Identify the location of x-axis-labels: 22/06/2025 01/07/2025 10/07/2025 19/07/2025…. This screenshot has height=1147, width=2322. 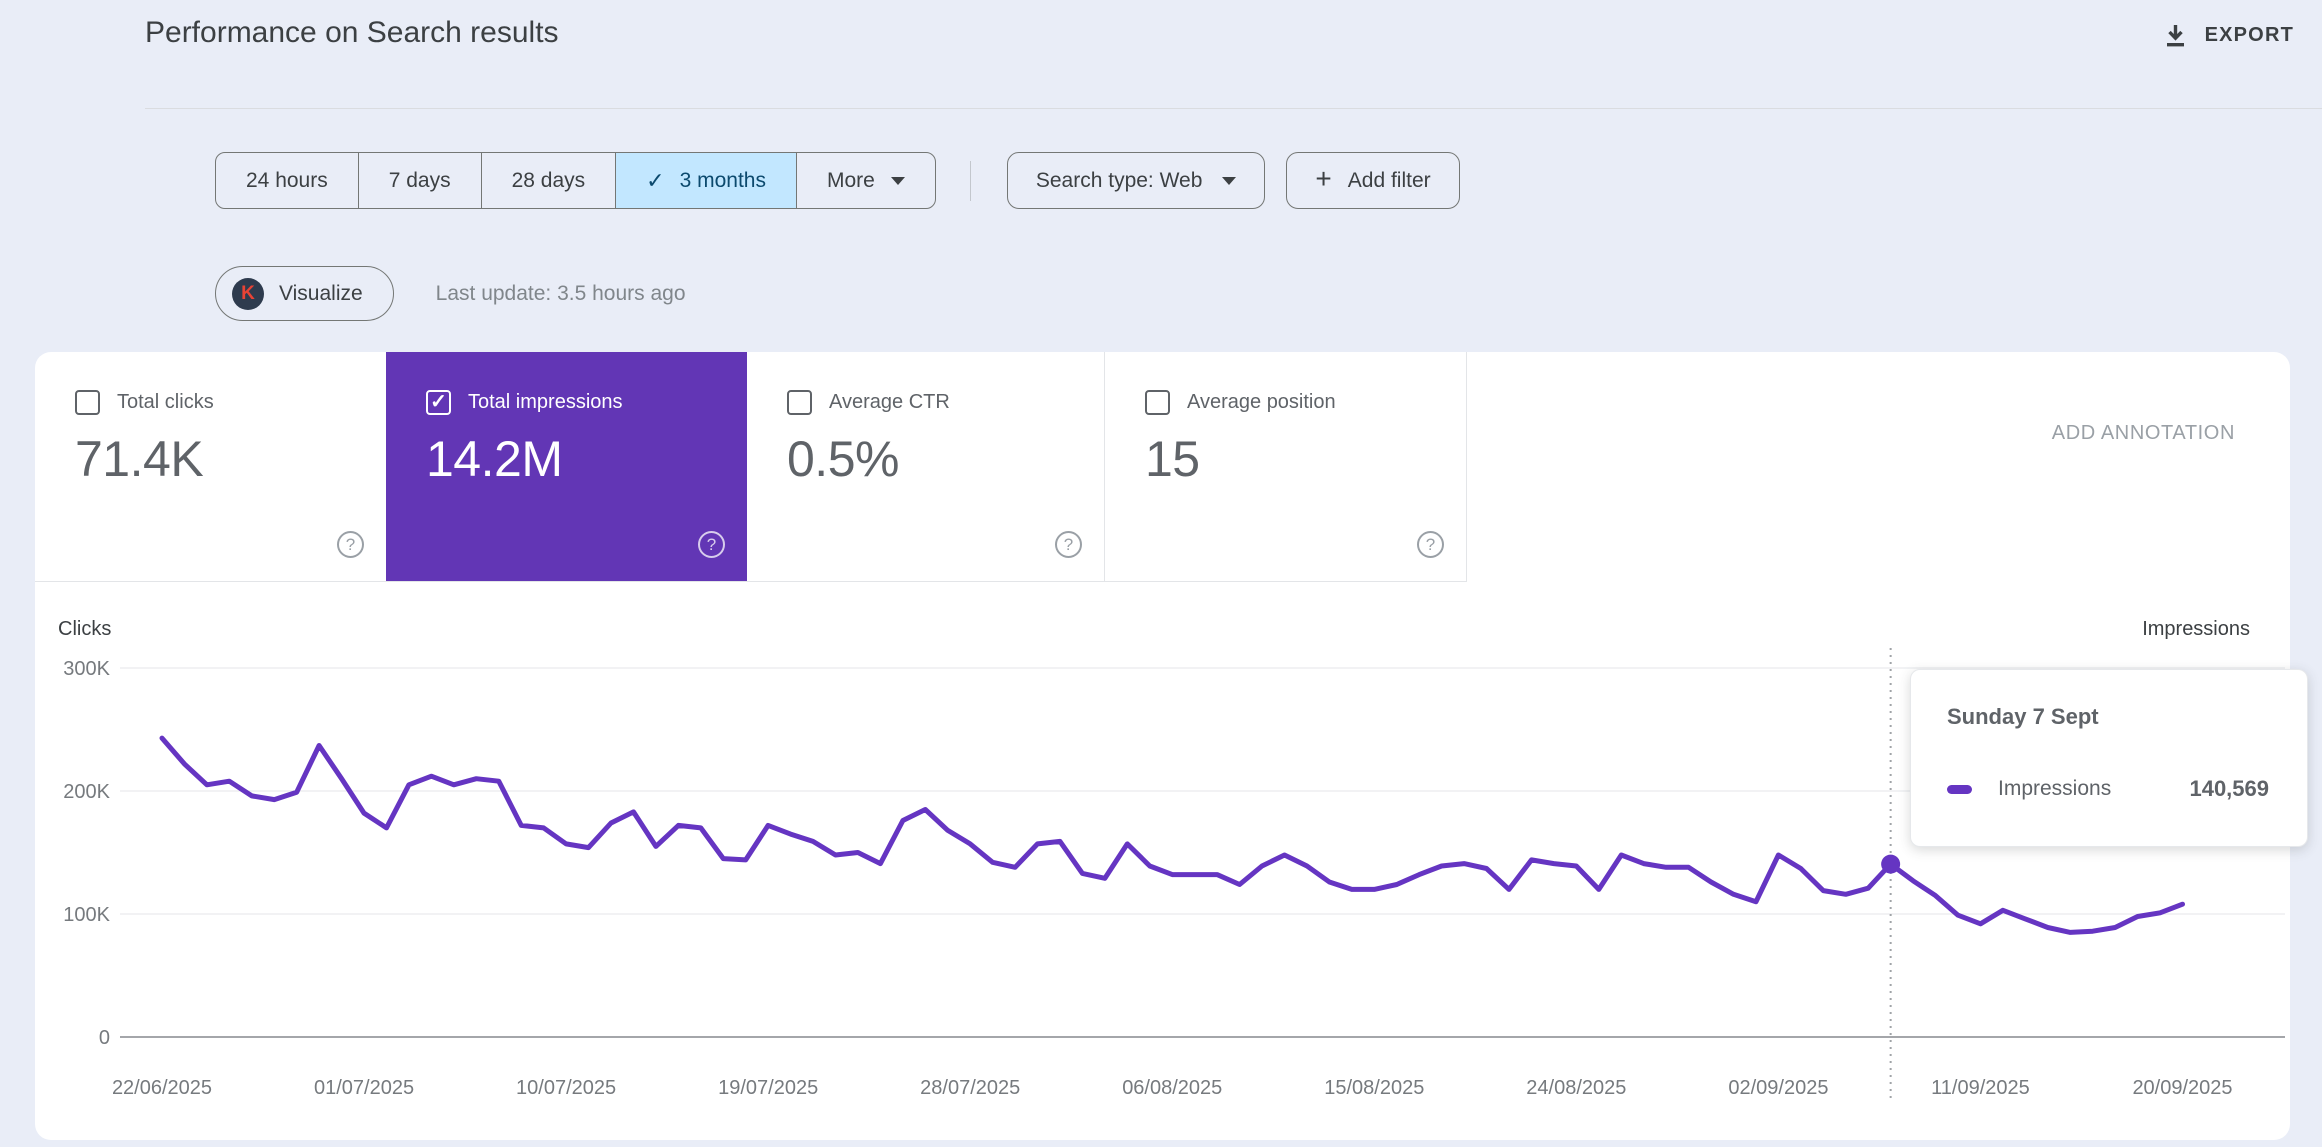
(1172, 1088).